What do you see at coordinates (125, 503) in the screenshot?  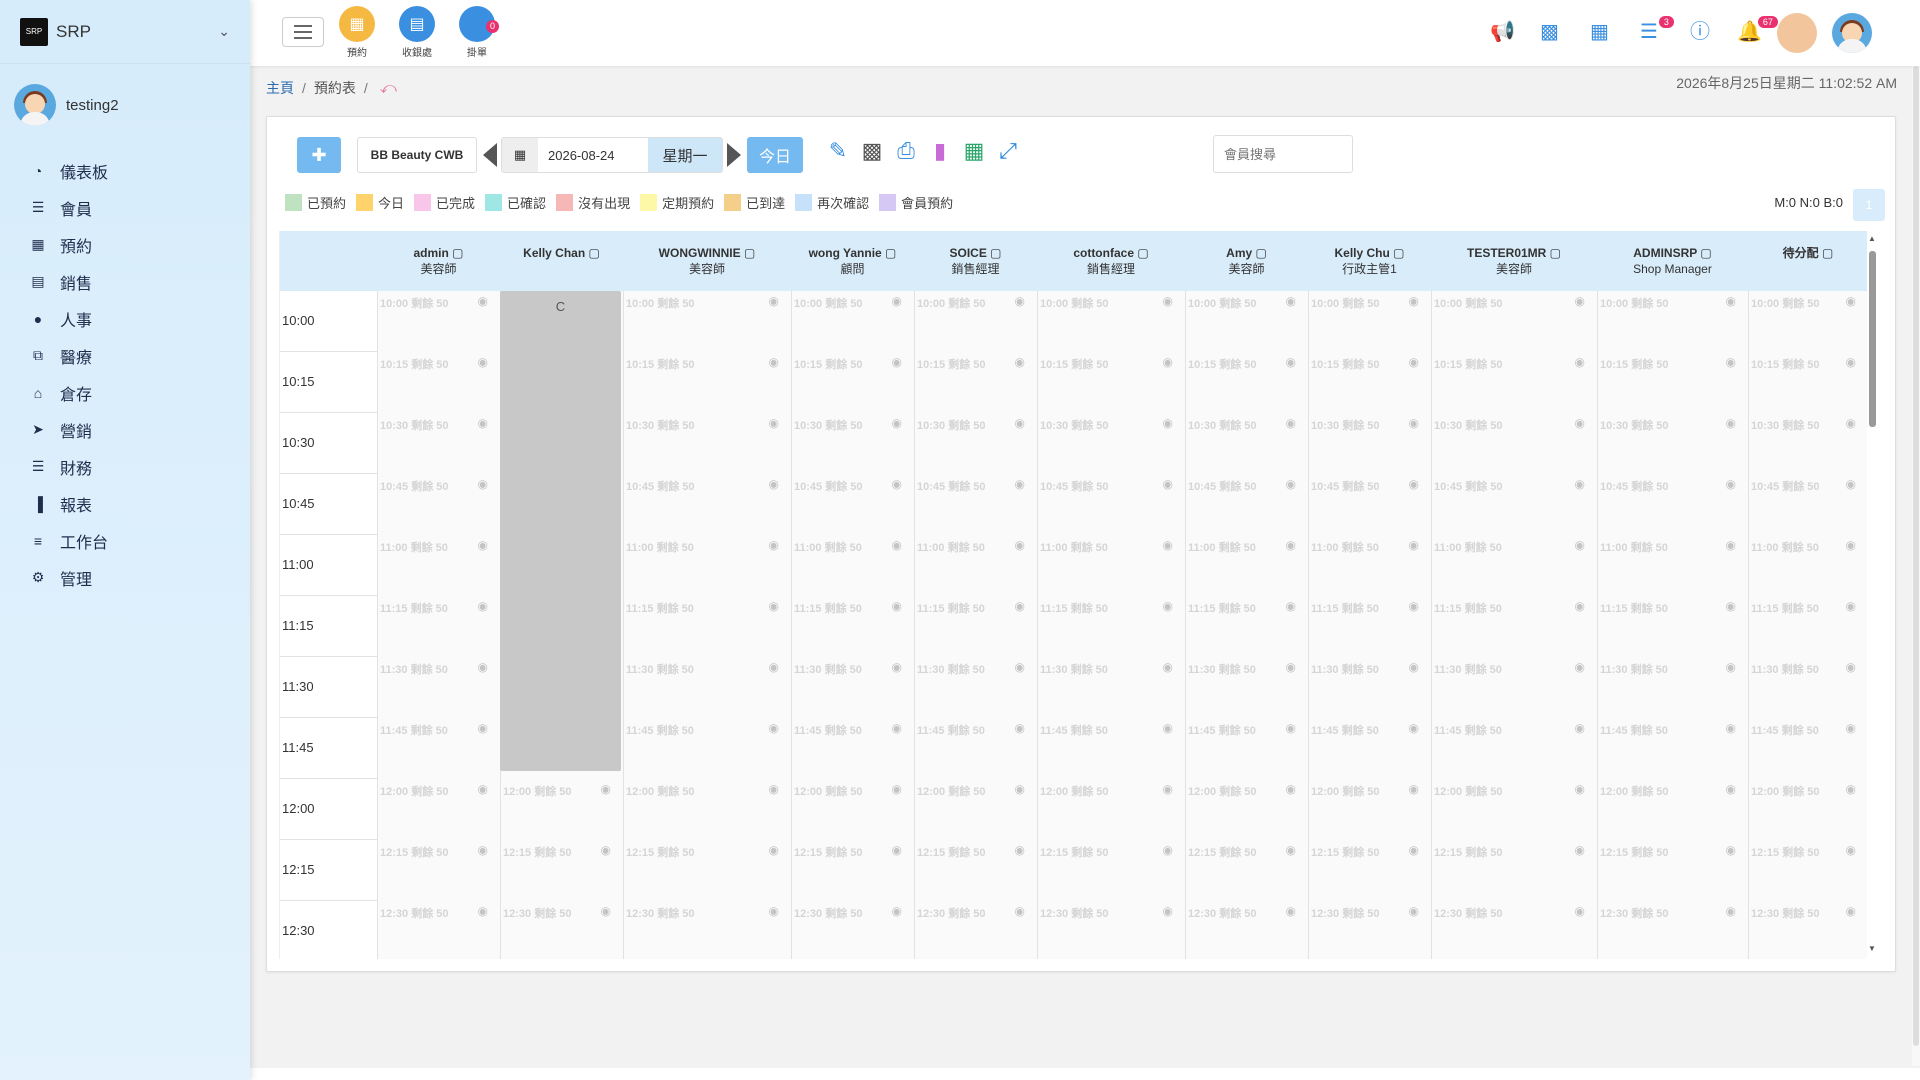 I see `sidebar-item-9: ▐ 報表` at bounding box center [125, 503].